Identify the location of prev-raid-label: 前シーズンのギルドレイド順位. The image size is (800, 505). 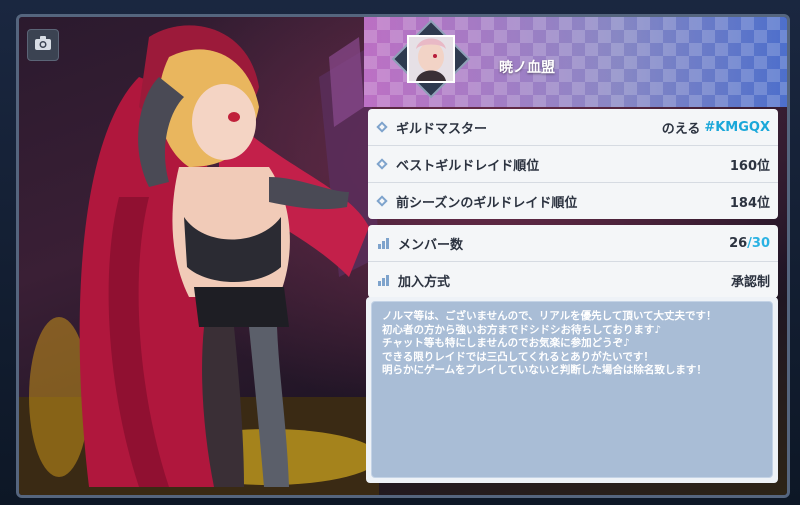
(487, 203).